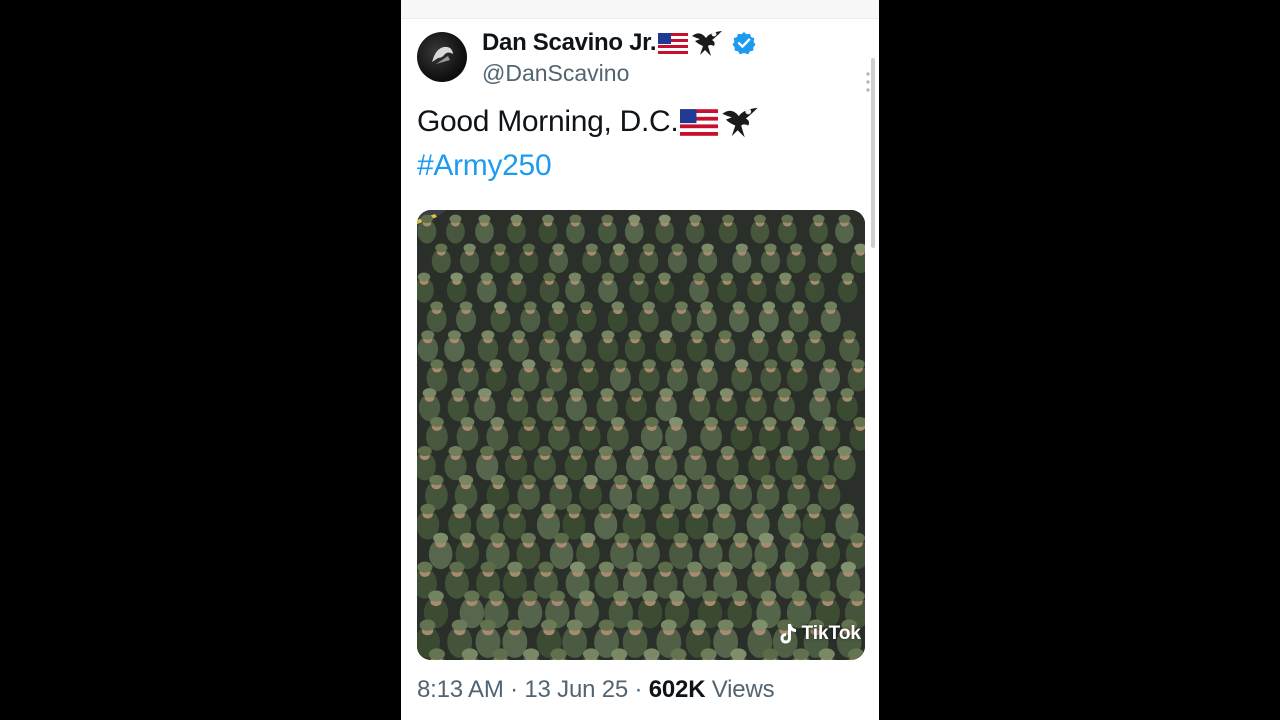 The width and height of the screenshot is (1280, 720). I want to click on author-name-row: Dan Scavino Jr., so click(619, 43).